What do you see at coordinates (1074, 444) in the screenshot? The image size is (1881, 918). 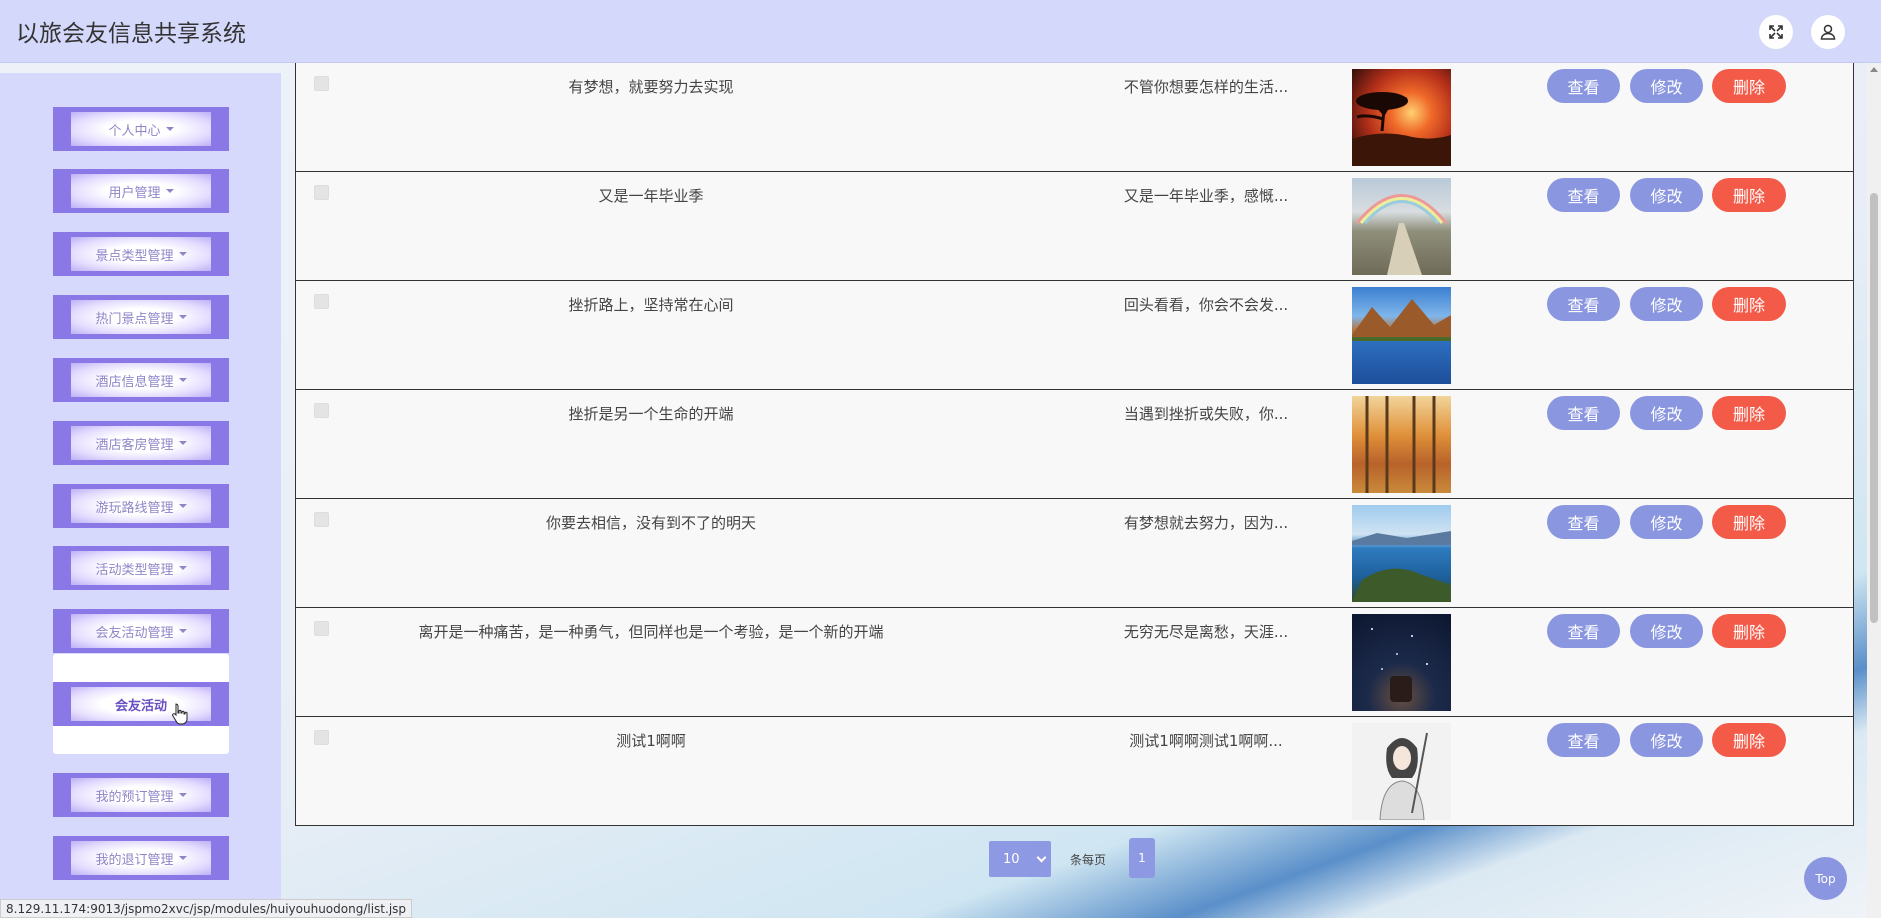 I see `table-row: 挫折是另一个生命的开端 当遇到挫折或失败，你... 查看 修改 删除` at bounding box center [1074, 444].